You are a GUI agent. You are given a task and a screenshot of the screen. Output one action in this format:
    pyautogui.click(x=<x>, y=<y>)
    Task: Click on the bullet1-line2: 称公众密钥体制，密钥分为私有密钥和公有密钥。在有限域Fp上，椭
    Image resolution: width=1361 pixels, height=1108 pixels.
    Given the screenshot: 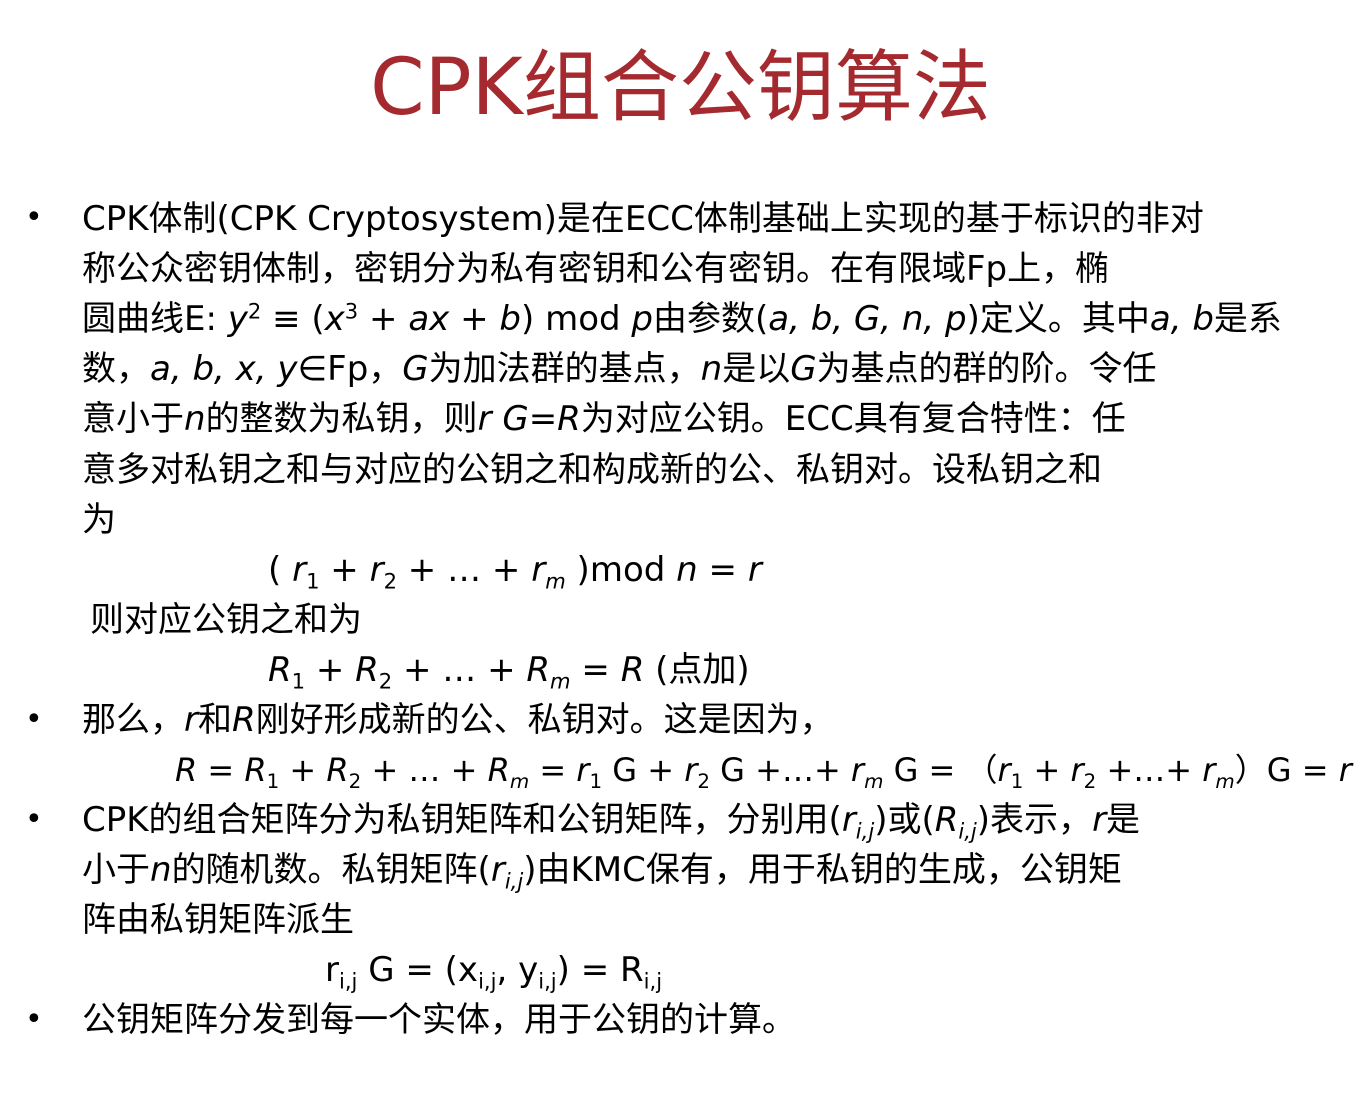 What is the action you would take?
    pyautogui.click(x=596, y=269)
    